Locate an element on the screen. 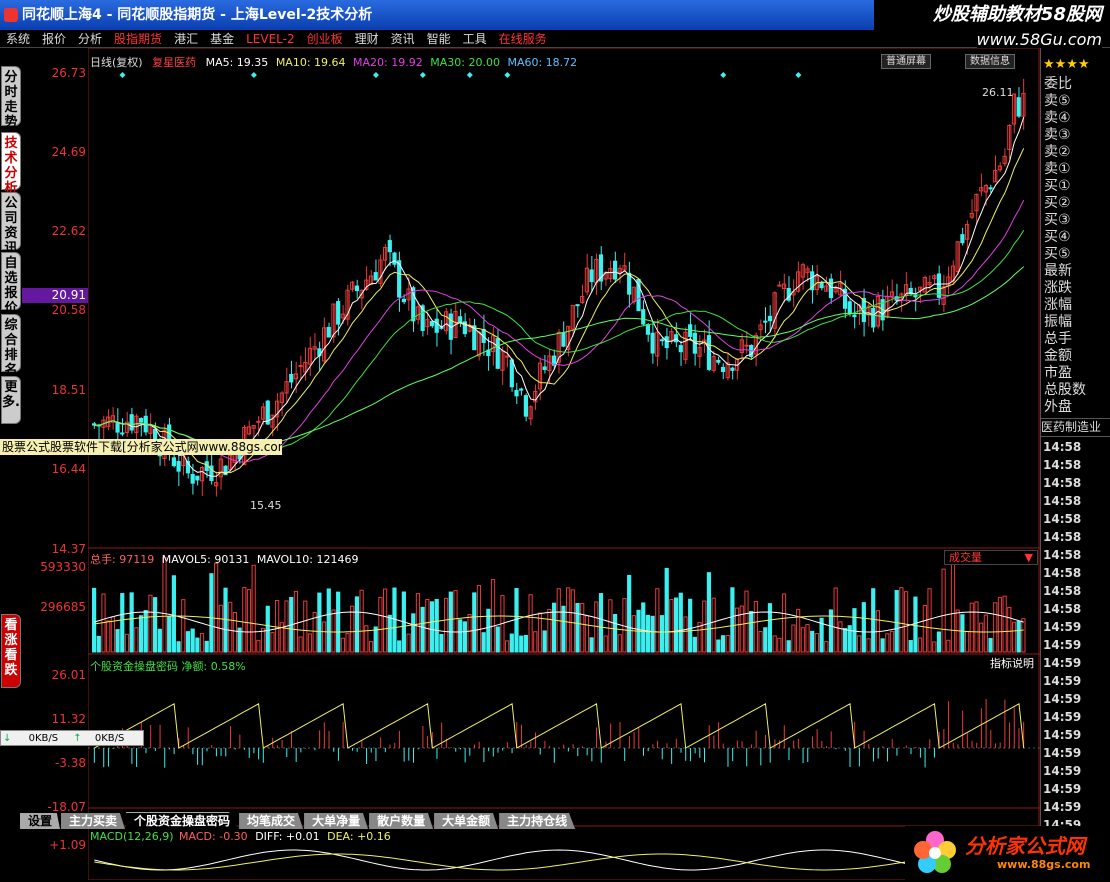 Image resolution: width=1110 pixels, height=882 pixels. indicator-tab-3: 均笔成交 is located at coordinates (271, 821).